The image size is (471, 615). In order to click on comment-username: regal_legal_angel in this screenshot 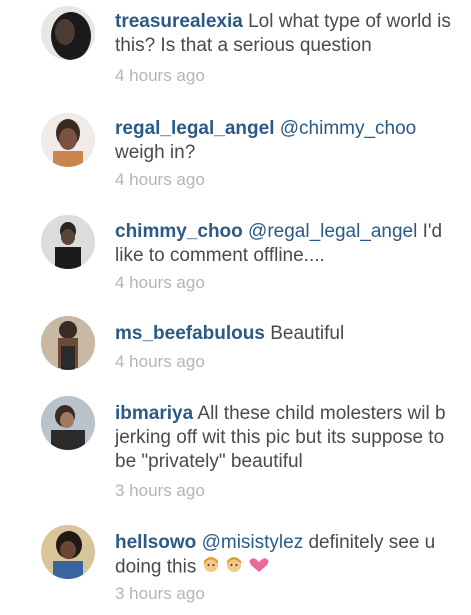, I will do `click(194, 128)`.